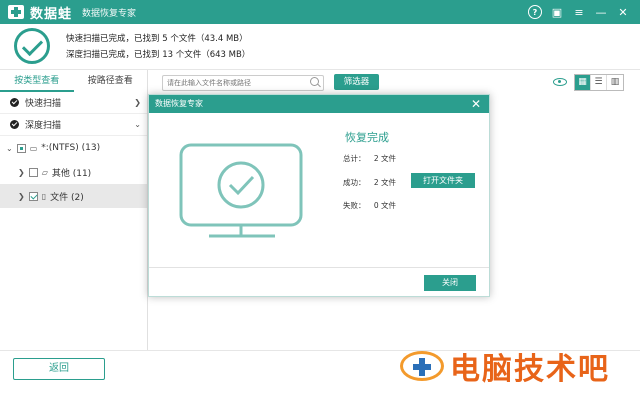 This screenshot has width=640, height=394. What do you see at coordinates (44, 196) in the screenshot?
I see `document-icon: ▯` at bounding box center [44, 196].